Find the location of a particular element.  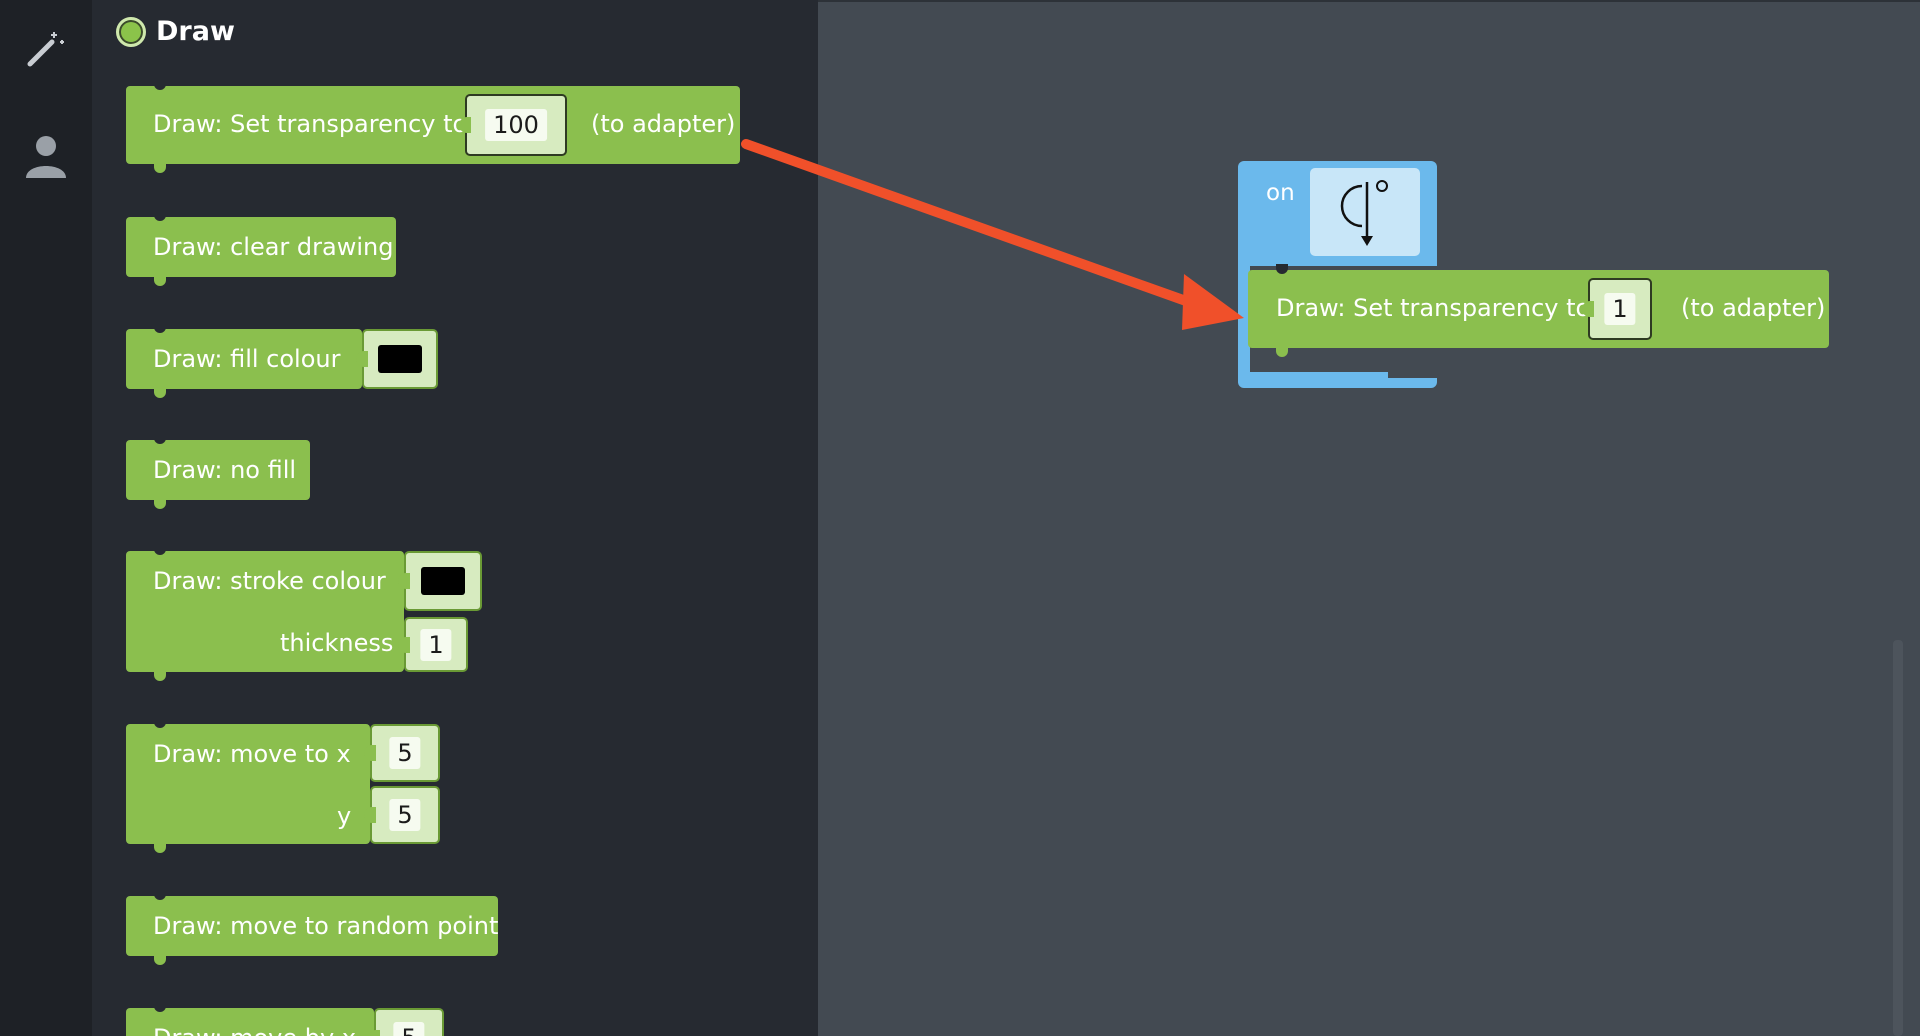

block-label: Draw: move to random point is located at coordinates (326, 926).